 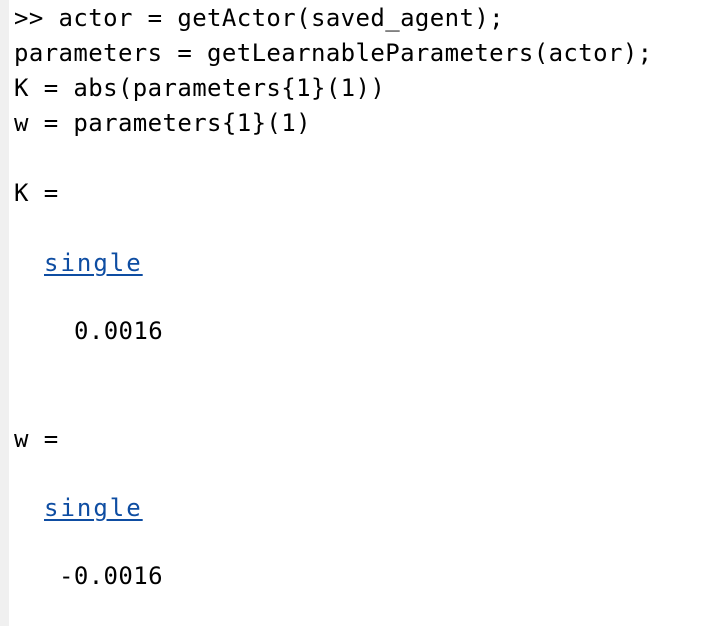 I want to click on command-line-4: w = parameters{1}(1), so click(x=162, y=123).